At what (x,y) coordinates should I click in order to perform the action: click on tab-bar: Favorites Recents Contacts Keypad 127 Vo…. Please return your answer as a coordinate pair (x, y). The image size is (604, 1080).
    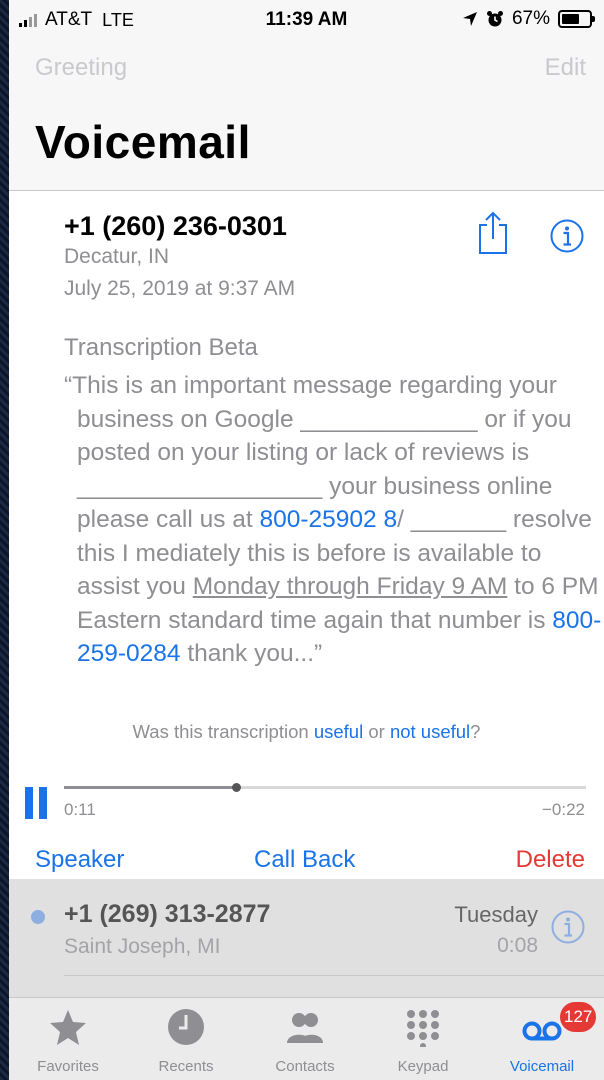
    Looking at the image, I should click on (306, 1038).